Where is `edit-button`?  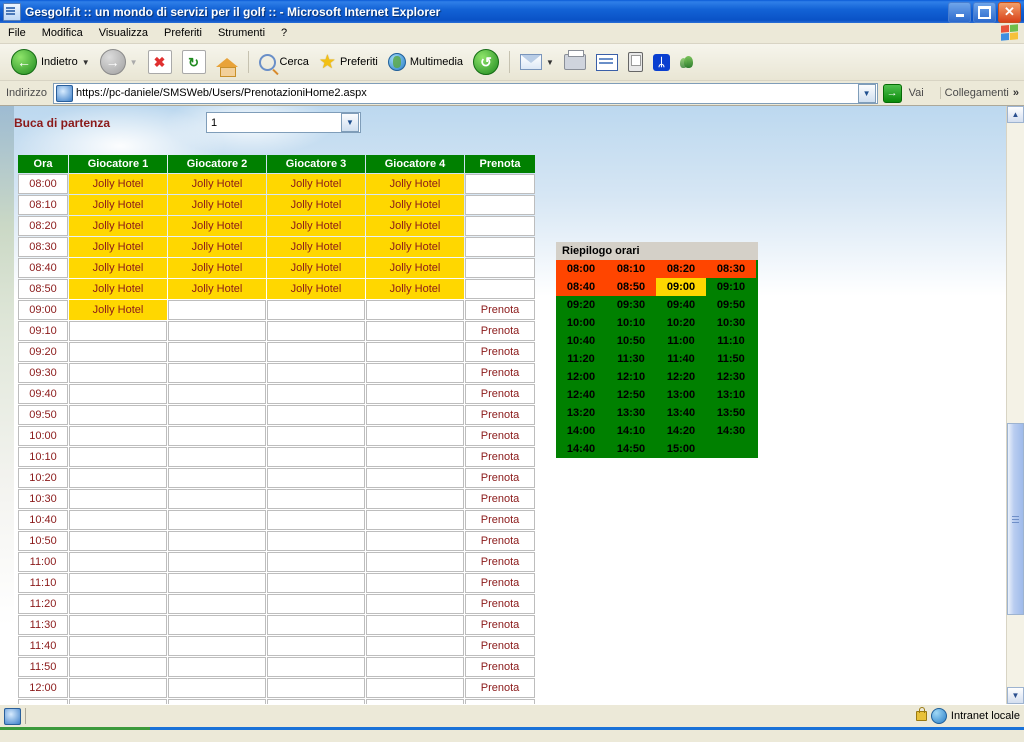
edit-button is located at coordinates (607, 62).